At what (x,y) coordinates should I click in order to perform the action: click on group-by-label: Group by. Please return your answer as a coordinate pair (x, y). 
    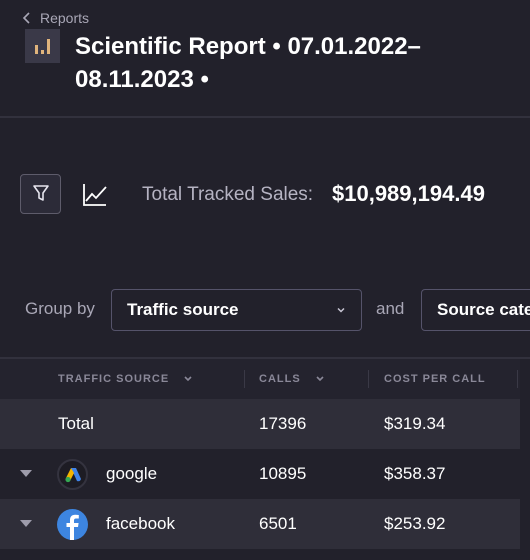
    Looking at the image, I should click on (60, 308).